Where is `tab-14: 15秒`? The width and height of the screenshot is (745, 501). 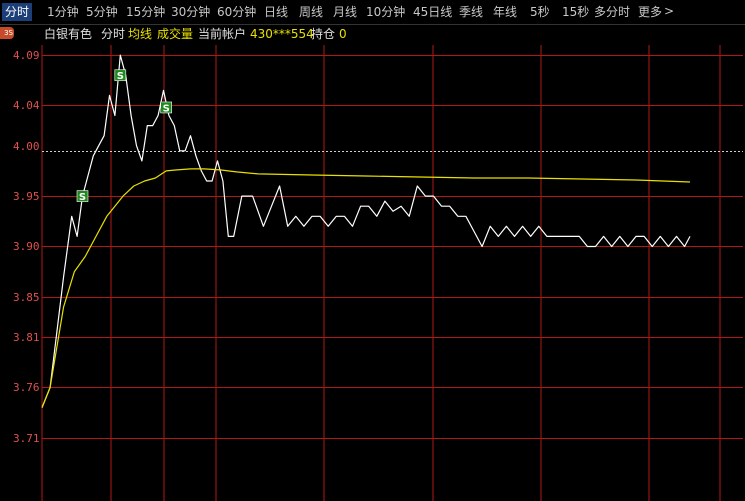
tab-14: 15秒 is located at coordinates (575, 12).